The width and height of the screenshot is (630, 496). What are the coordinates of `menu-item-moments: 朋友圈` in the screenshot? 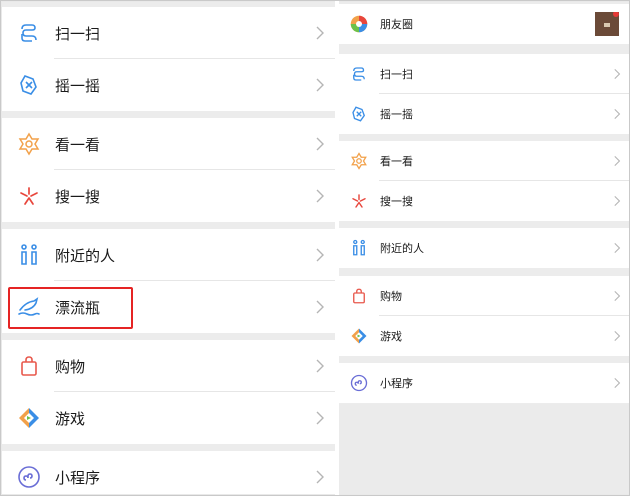 It's located at (484, 24).